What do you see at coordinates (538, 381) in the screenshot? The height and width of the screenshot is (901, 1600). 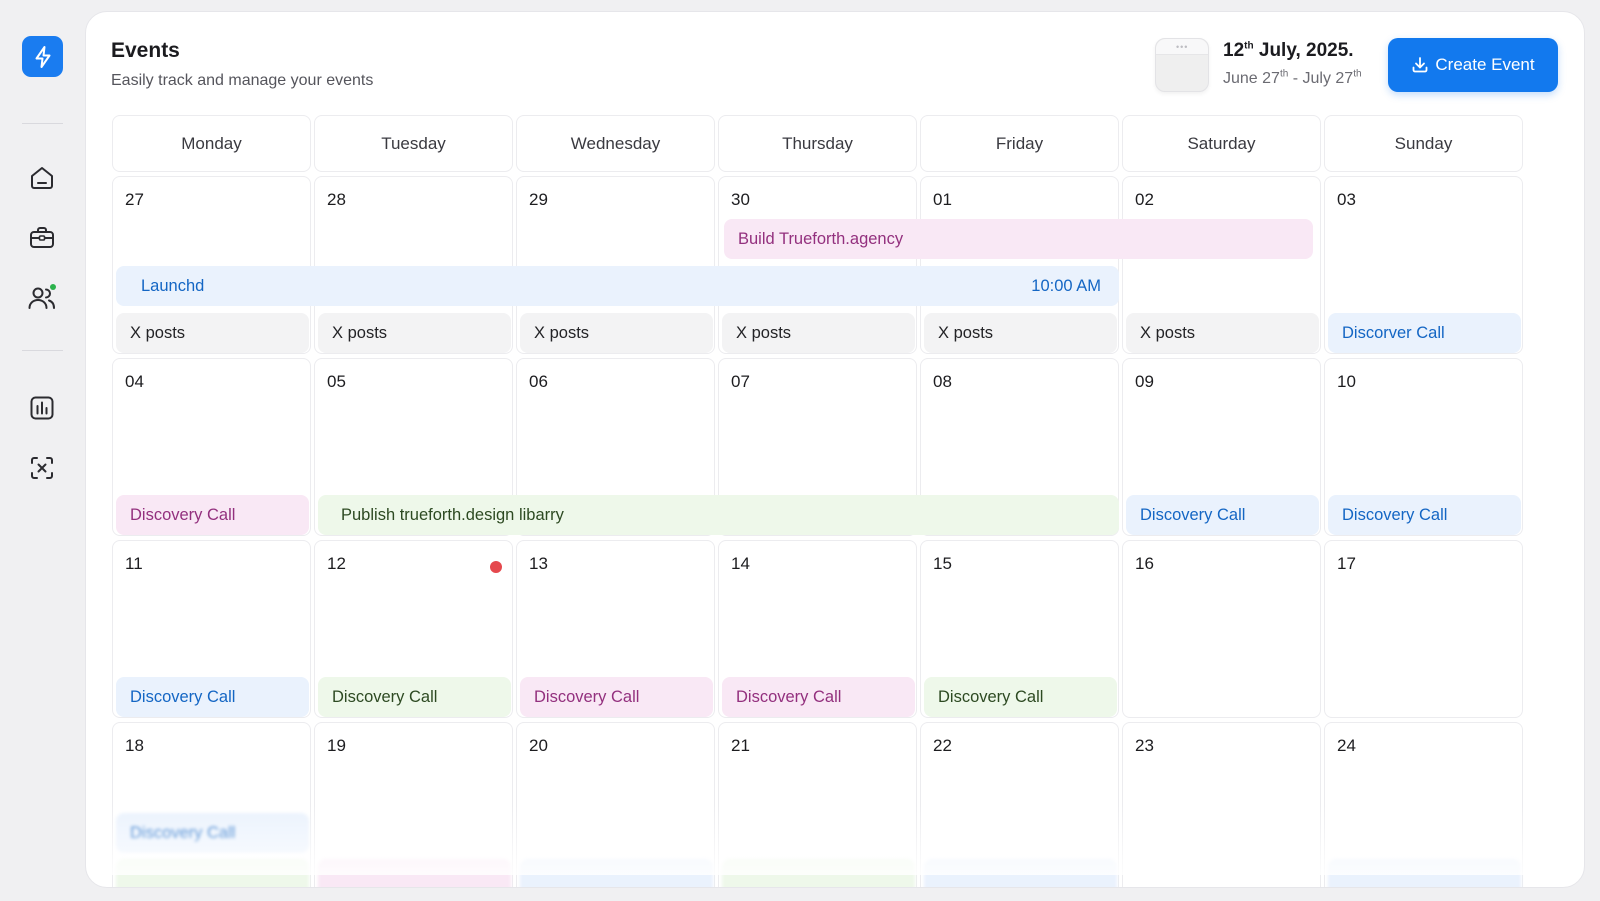 I see `day-number: 06` at bounding box center [538, 381].